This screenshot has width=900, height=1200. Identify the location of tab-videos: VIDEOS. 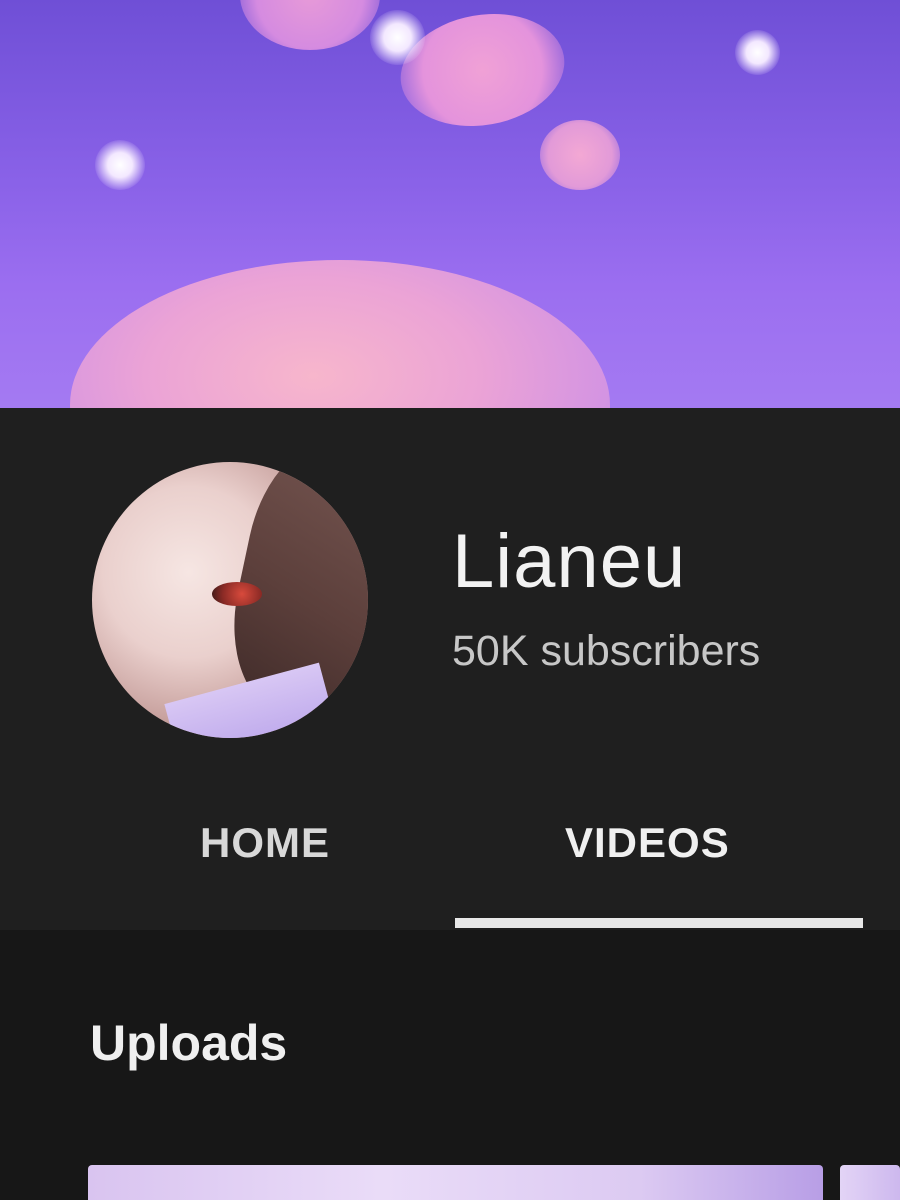
(647, 843).